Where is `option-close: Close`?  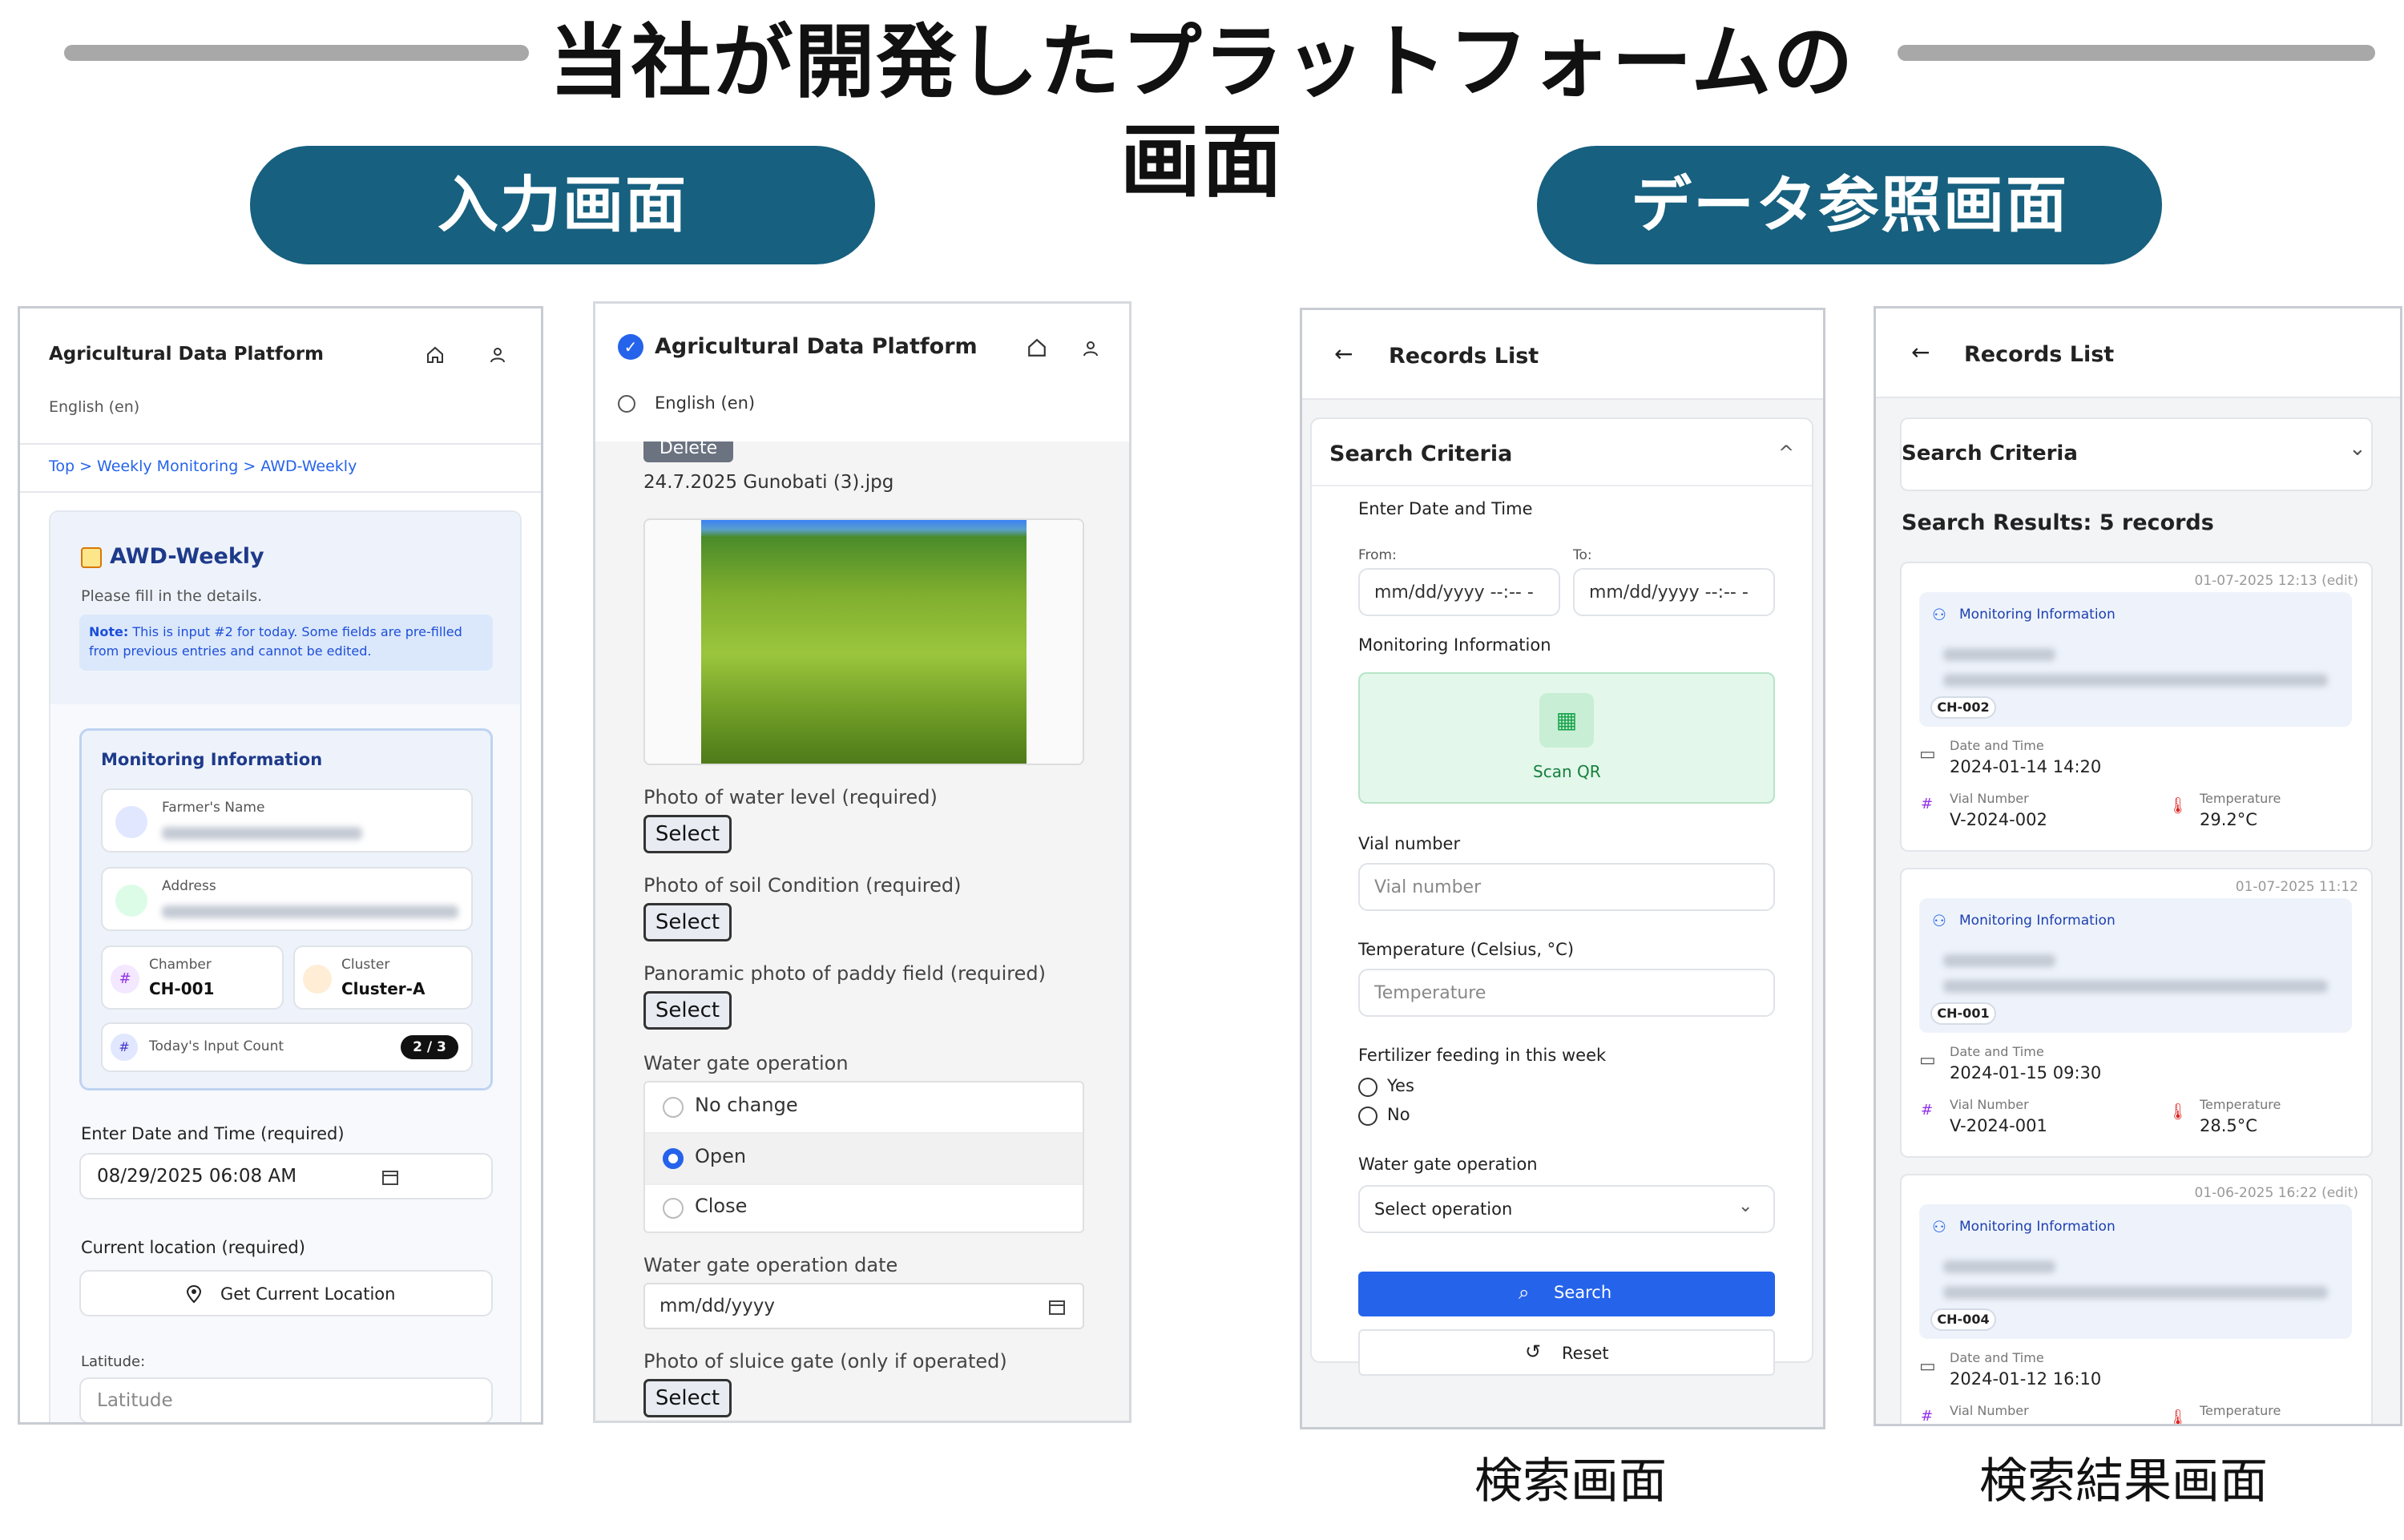
option-close: Close is located at coordinates (721, 1206).